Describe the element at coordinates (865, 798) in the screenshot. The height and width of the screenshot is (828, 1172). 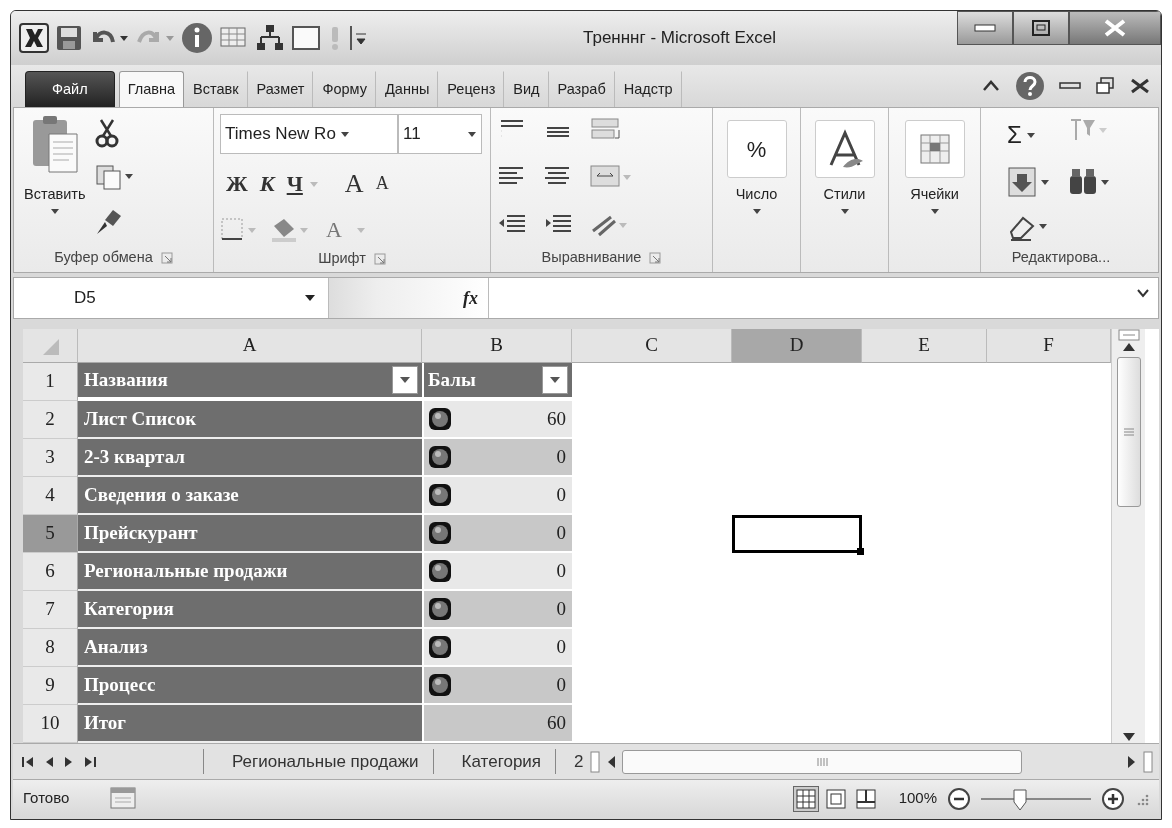
I see `page-break-icon` at that location.